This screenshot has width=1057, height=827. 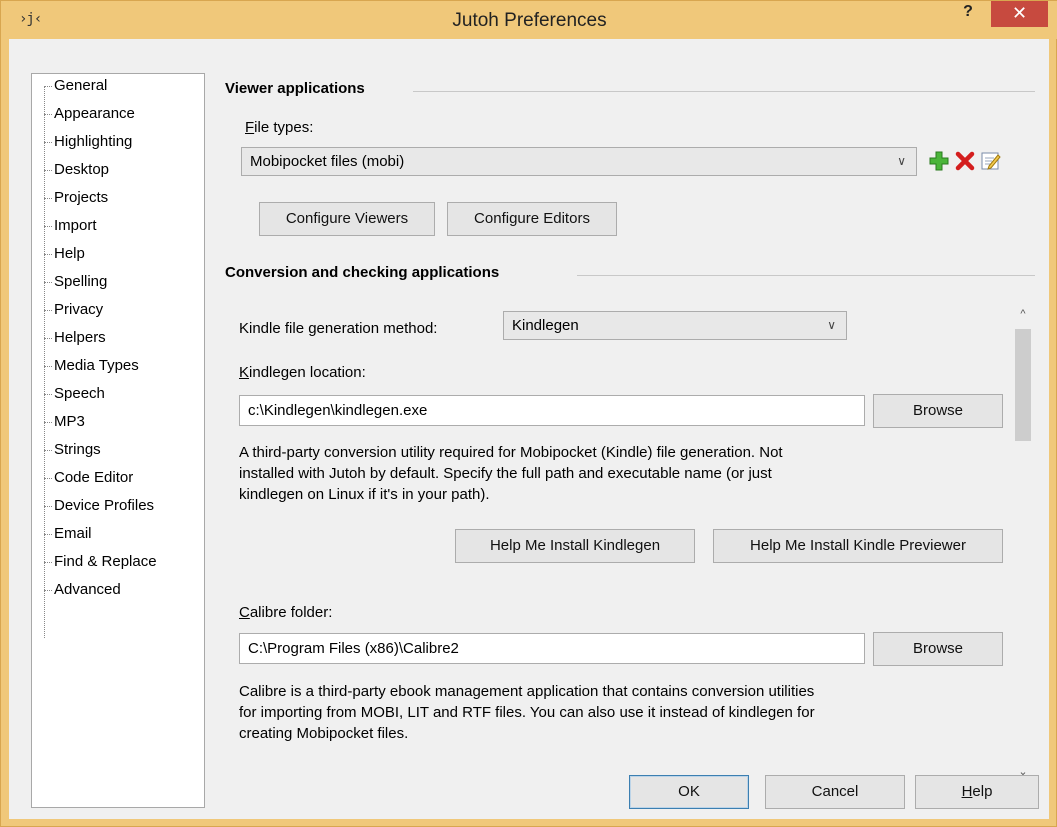 I want to click on tree-item-label: Spelling, so click(x=81, y=281).